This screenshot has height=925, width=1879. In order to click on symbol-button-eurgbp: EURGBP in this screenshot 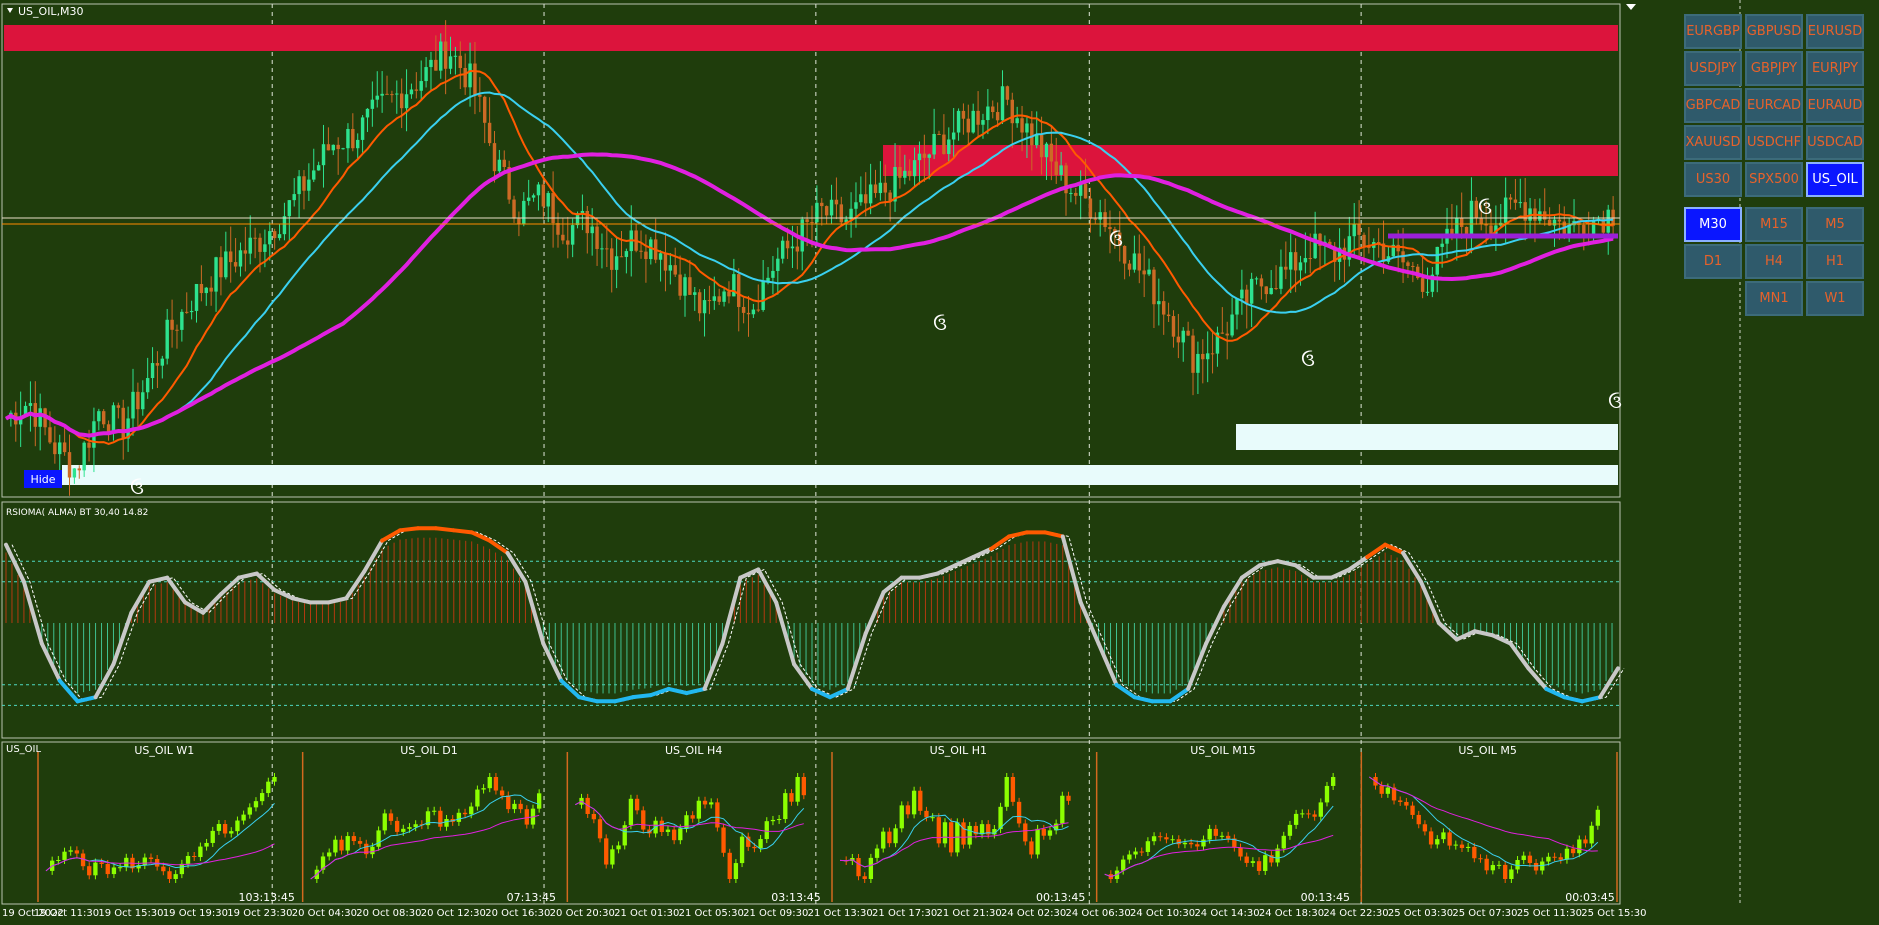, I will do `click(1713, 31)`.